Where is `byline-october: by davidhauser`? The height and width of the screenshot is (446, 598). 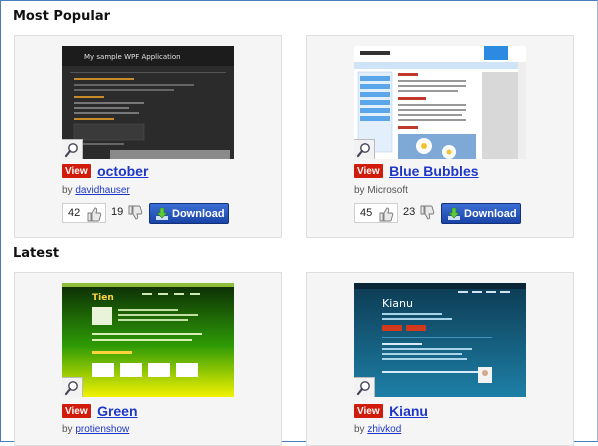 byline-october: by davidhauser is located at coordinates (96, 190).